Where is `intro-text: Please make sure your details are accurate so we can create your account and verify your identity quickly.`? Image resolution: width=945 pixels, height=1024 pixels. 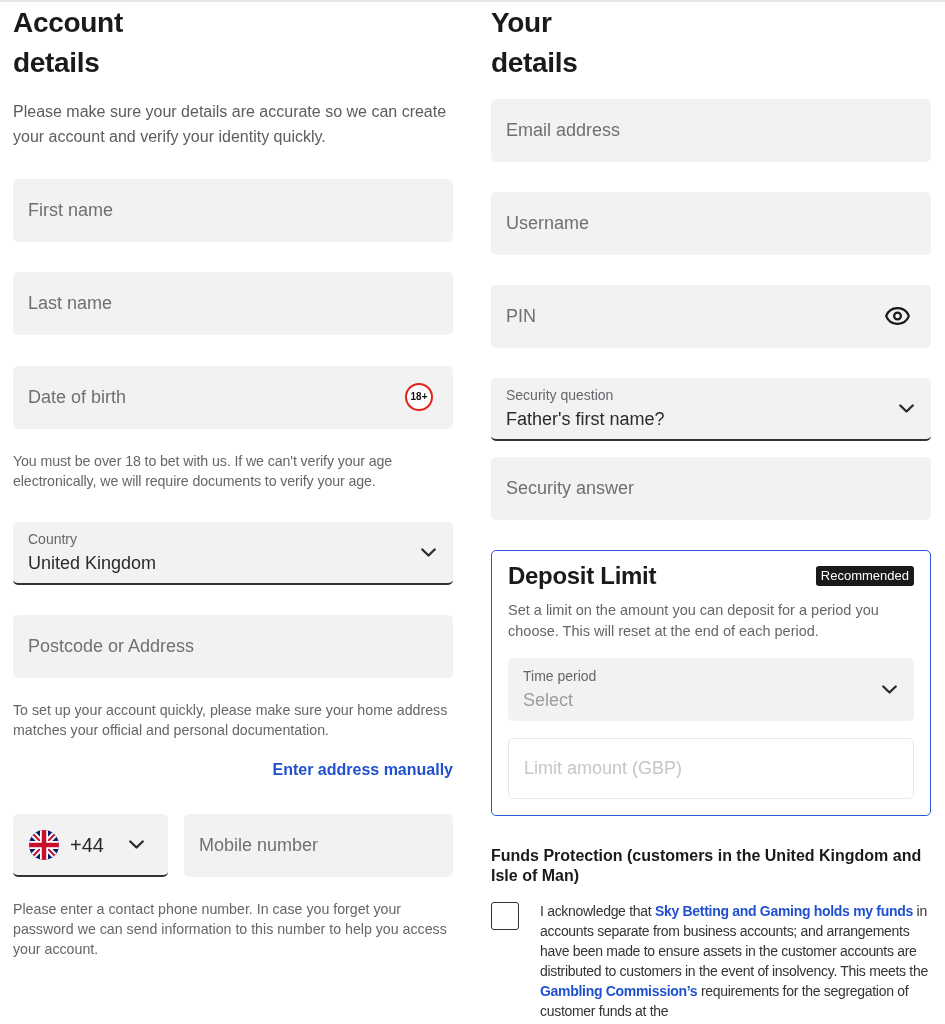 intro-text: Please make sure your details are accurate so we can create your account and verify your identity quickly. is located at coordinates (230, 124).